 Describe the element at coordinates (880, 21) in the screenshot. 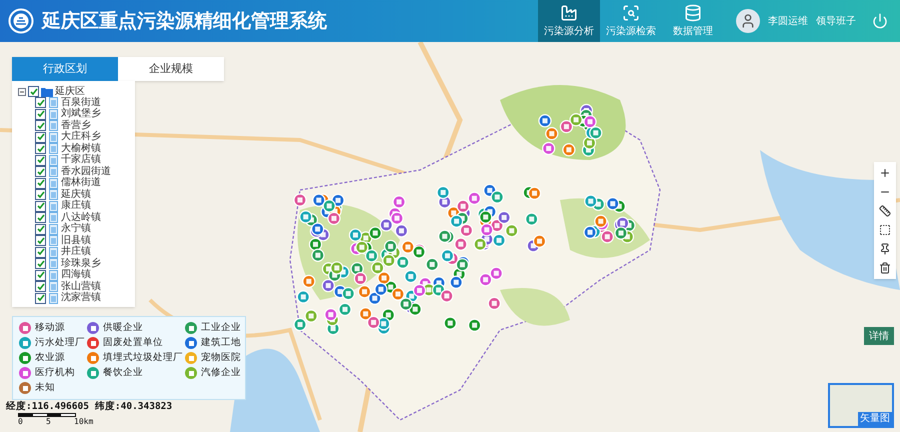

I see `power-icon` at that location.